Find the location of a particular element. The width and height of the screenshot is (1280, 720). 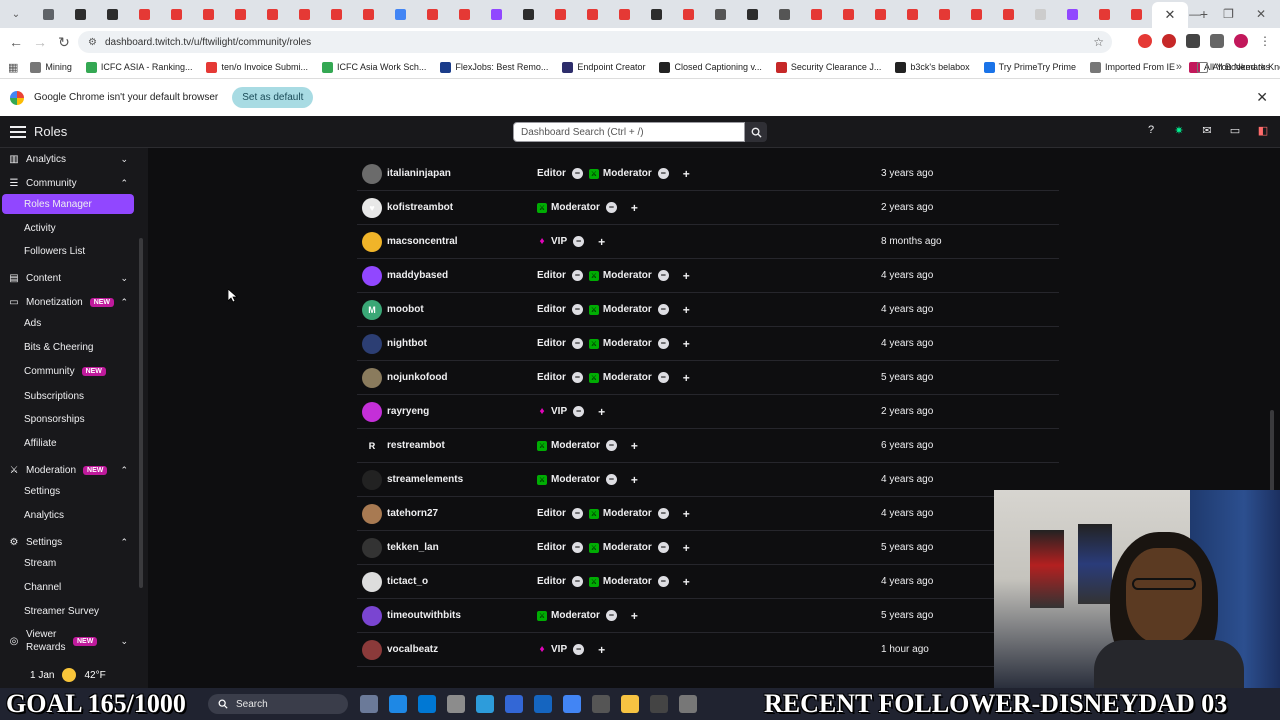

username: timeoutwithbits is located at coordinates (424, 615).